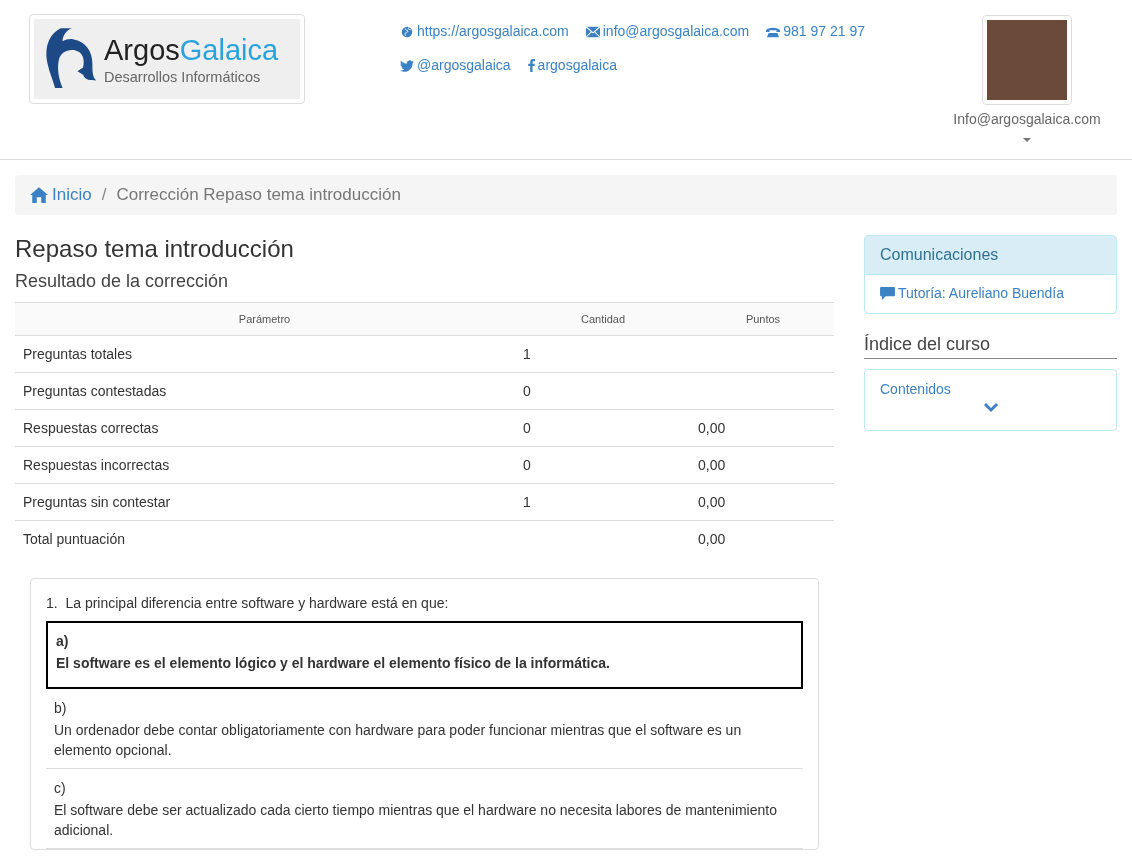 This screenshot has height=865, width=1132. What do you see at coordinates (97, 502) in the screenshot?
I see `table-cell: Preguntas sin contestar` at bounding box center [97, 502].